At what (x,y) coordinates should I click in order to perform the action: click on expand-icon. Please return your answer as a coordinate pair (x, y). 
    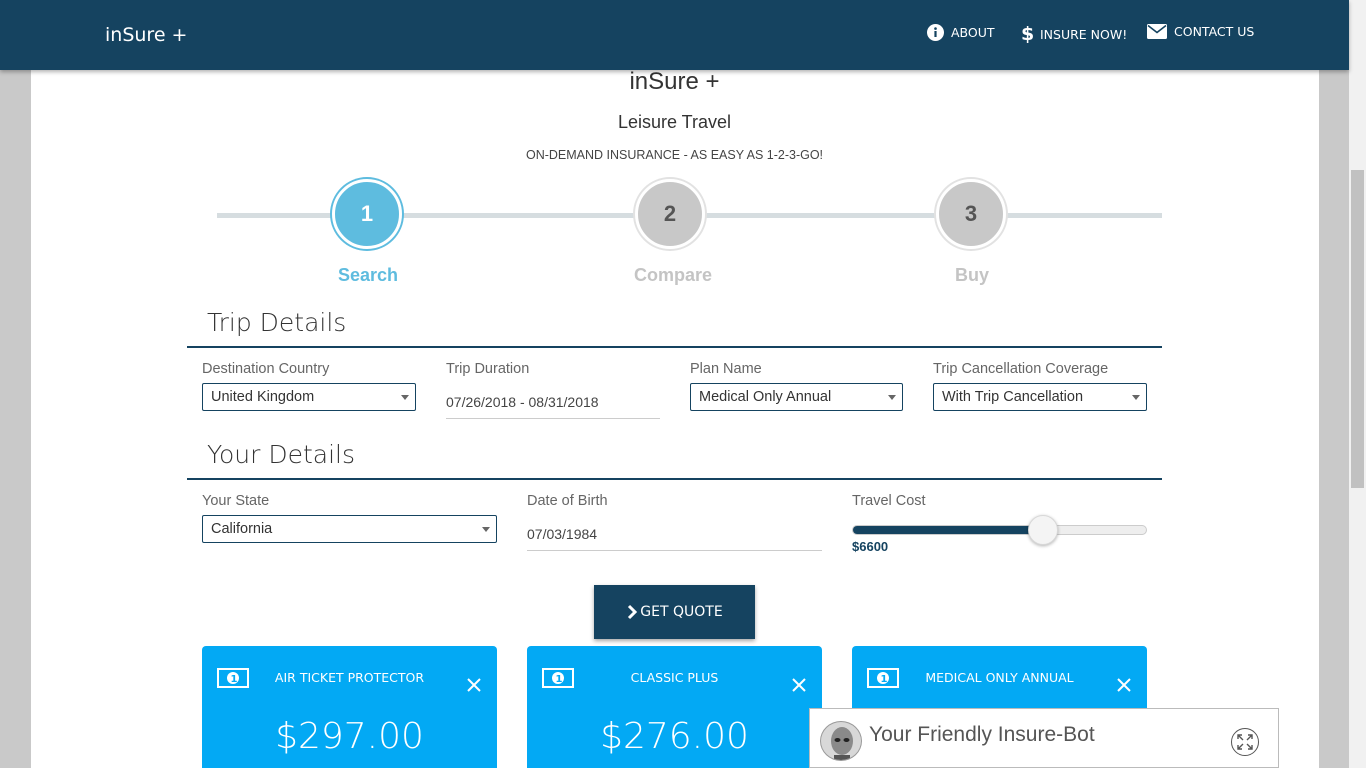
    Looking at the image, I should click on (1245, 742).